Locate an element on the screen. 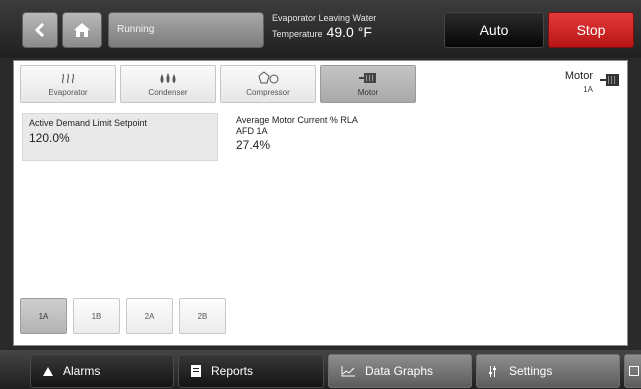  motor-header-title: Motor is located at coordinates (578, 76).